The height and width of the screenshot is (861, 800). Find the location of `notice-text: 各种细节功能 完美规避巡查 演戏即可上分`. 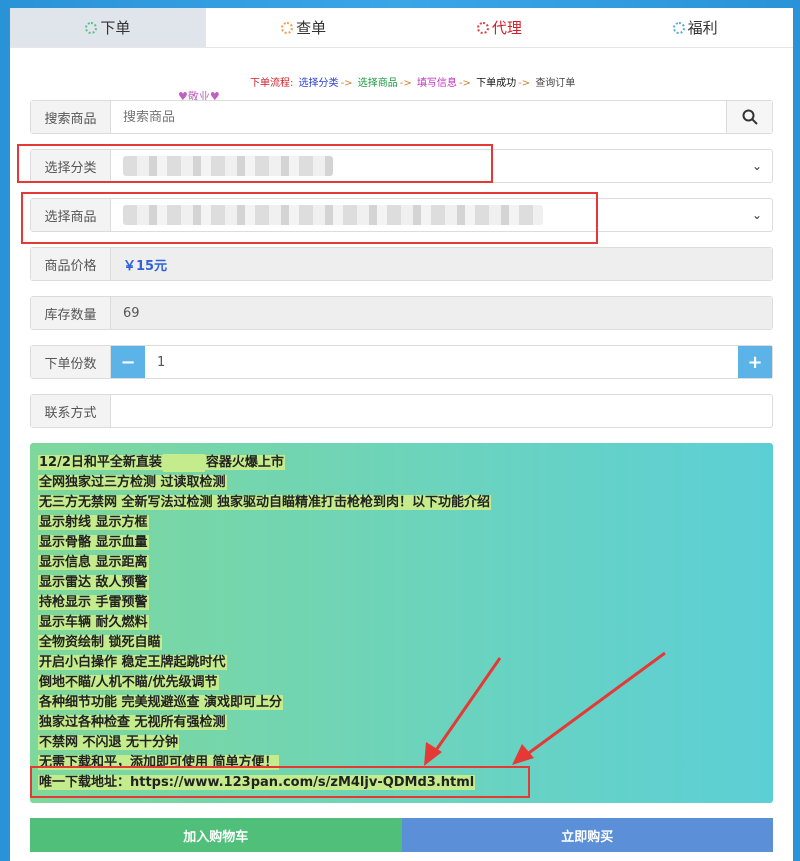

notice-text: 各种细节功能 完美规避巡查 演戏即可上分 is located at coordinates (161, 702).